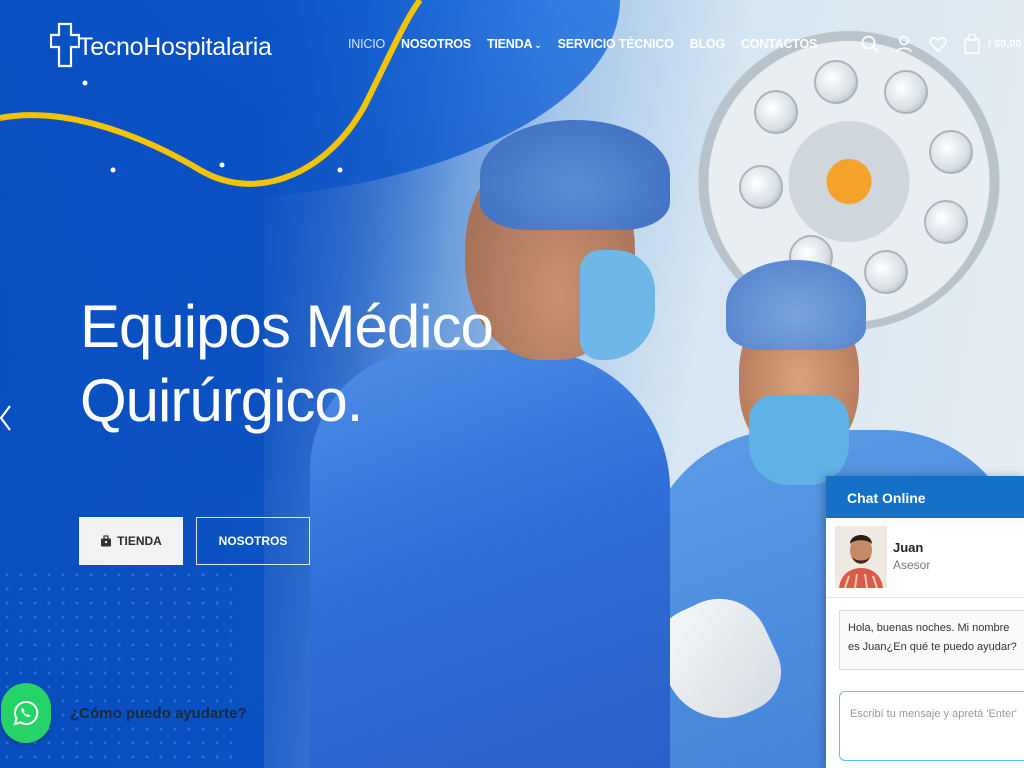 This screenshot has width=1024, height=768. I want to click on whatsapp-prompt: ¿Cómo puedo ayudarte?, so click(158, 713).